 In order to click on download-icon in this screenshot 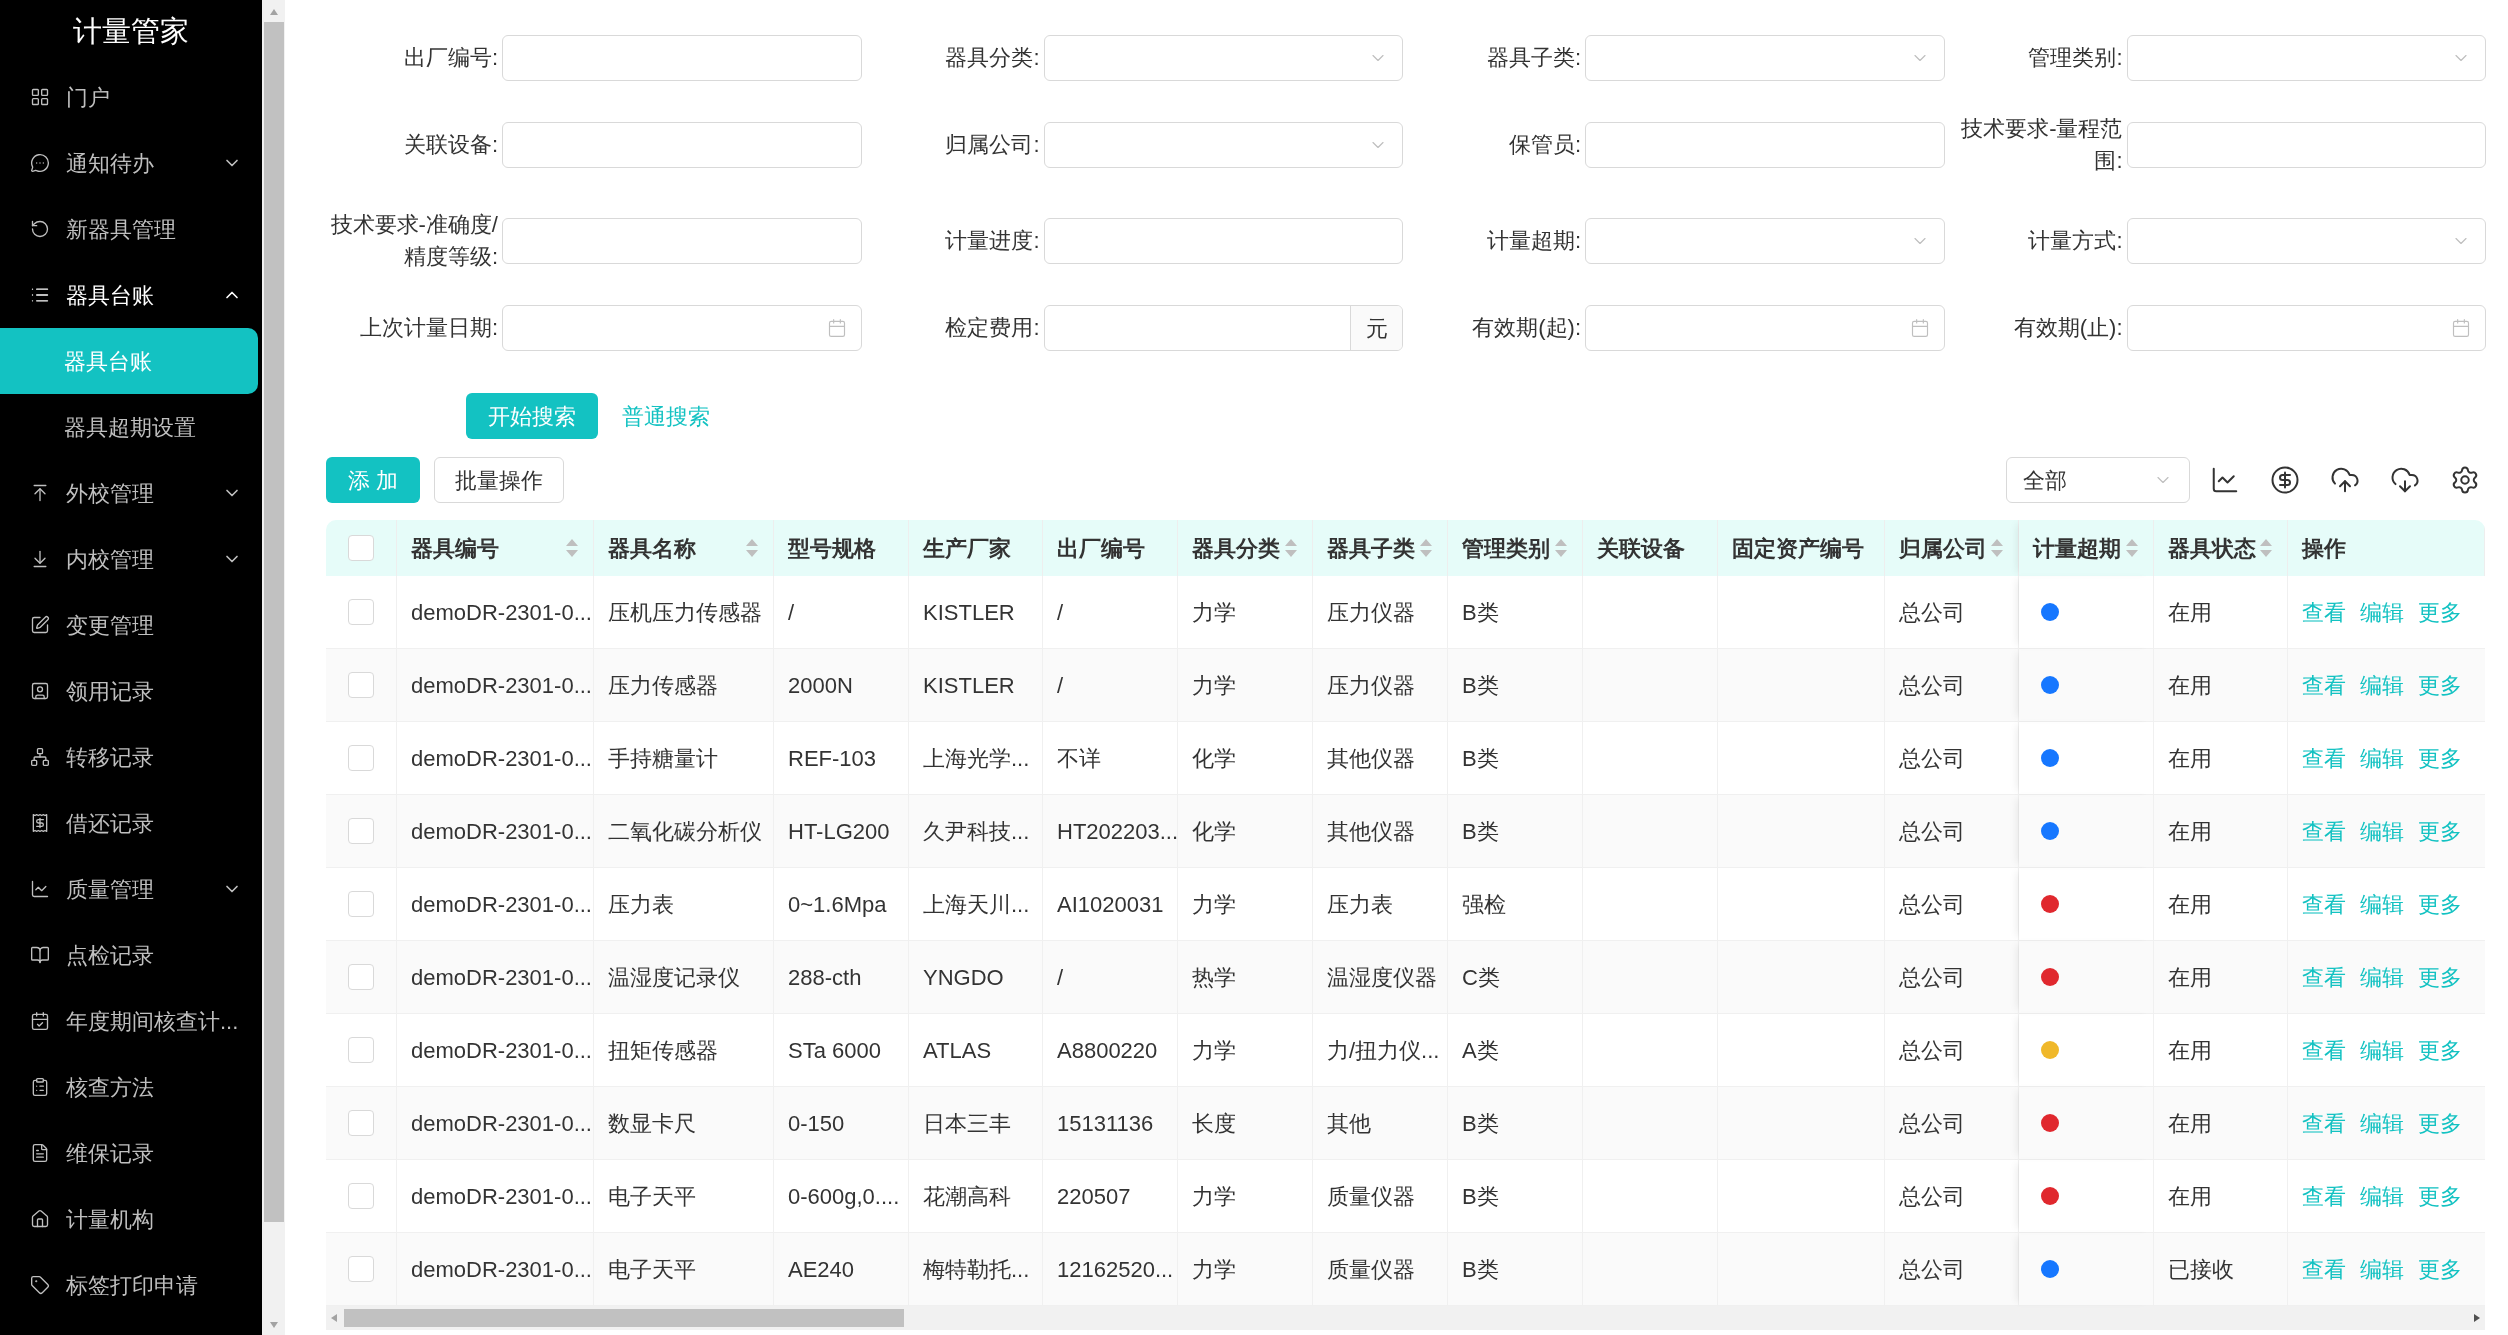, I will do `click(2405, 480)`.